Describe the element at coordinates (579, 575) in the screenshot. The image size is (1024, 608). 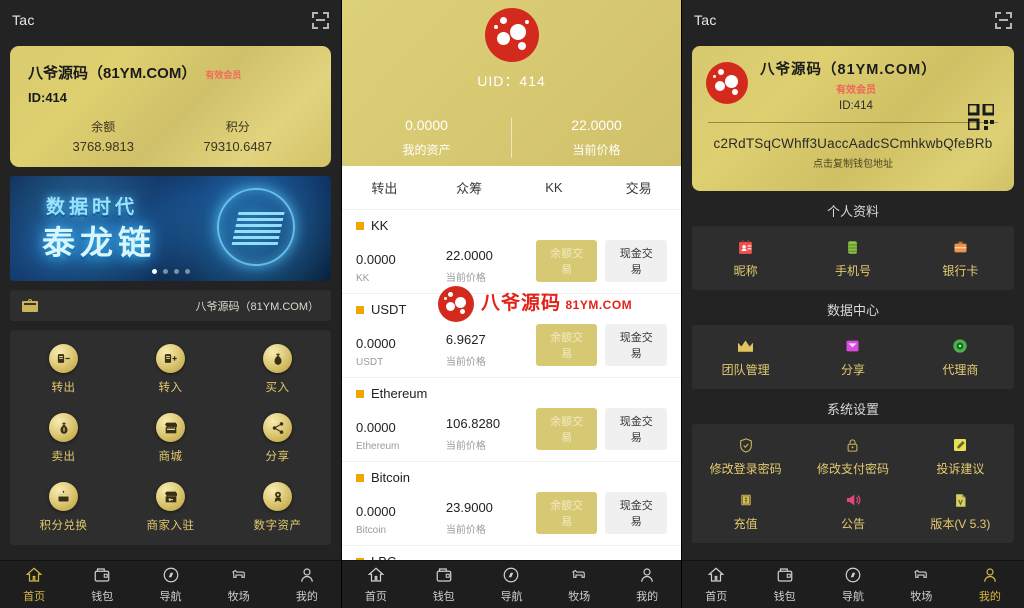
I see `farm-icon` at that location.